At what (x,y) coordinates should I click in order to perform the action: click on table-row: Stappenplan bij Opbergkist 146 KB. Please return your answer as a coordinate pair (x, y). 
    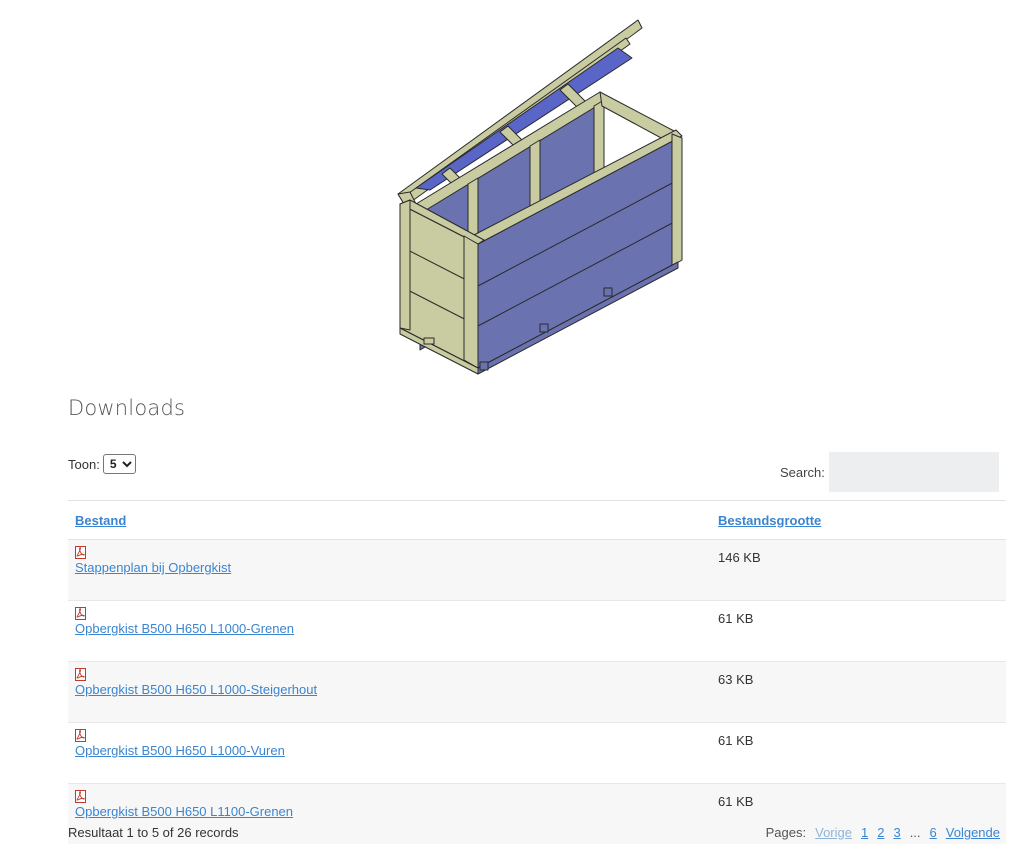
    Looking at the image, I should click on (537, 570).